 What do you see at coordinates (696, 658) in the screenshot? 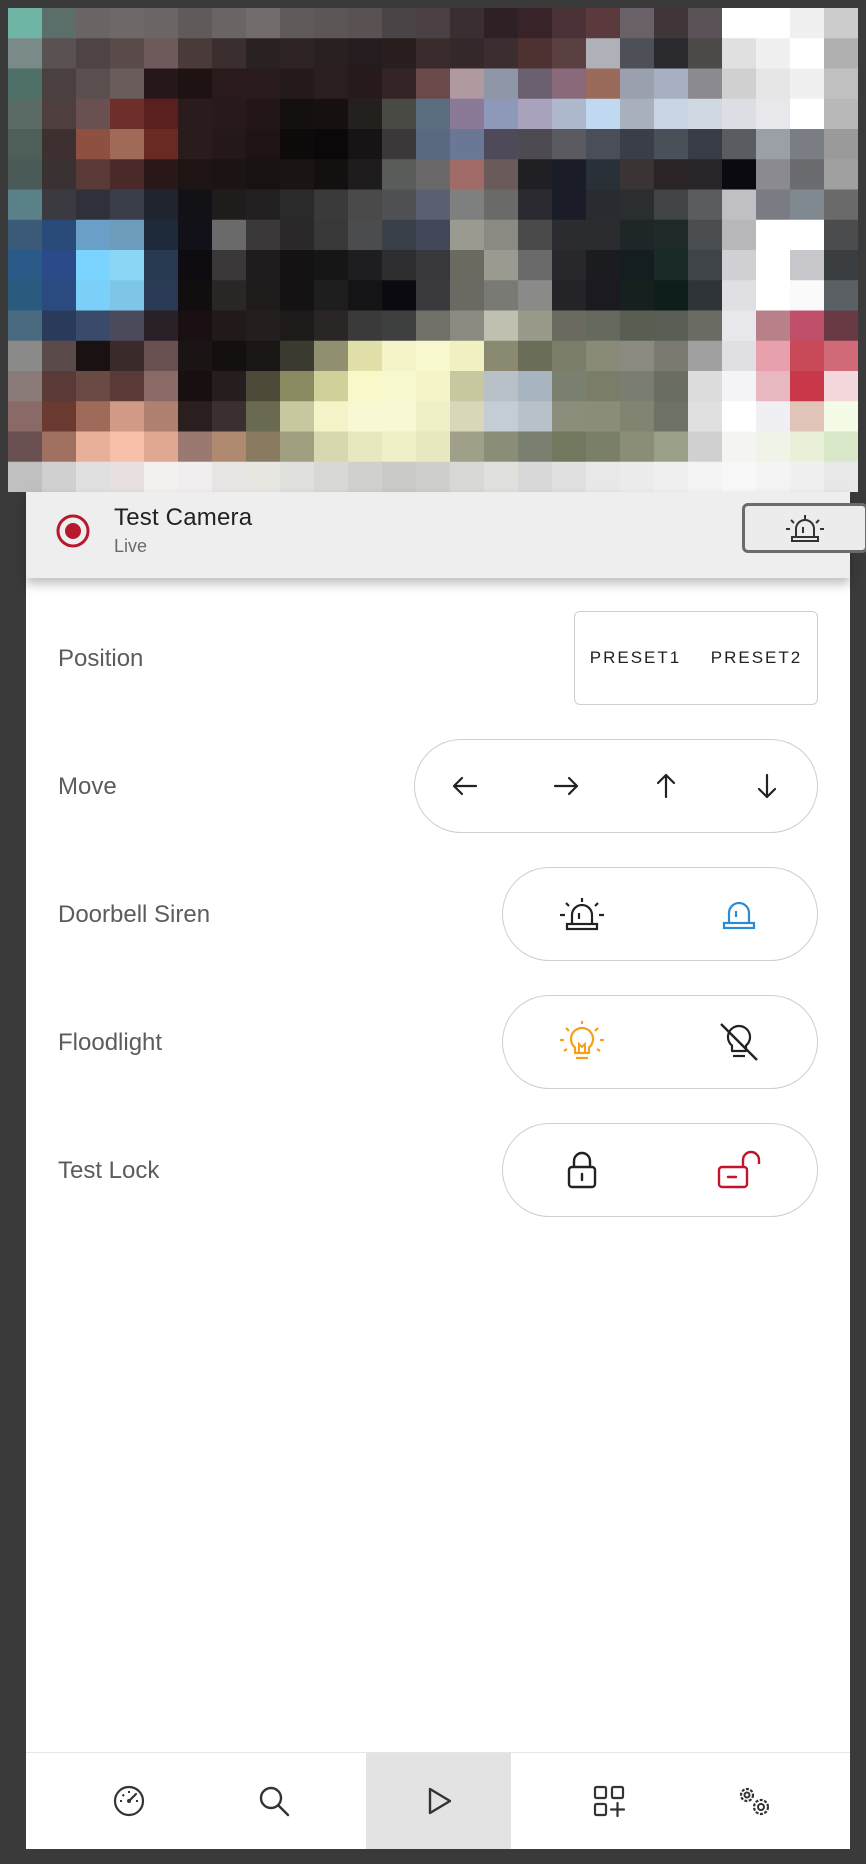
I see `preset-group: PRESET1 PRESET2` at bounding box center [696, 658].